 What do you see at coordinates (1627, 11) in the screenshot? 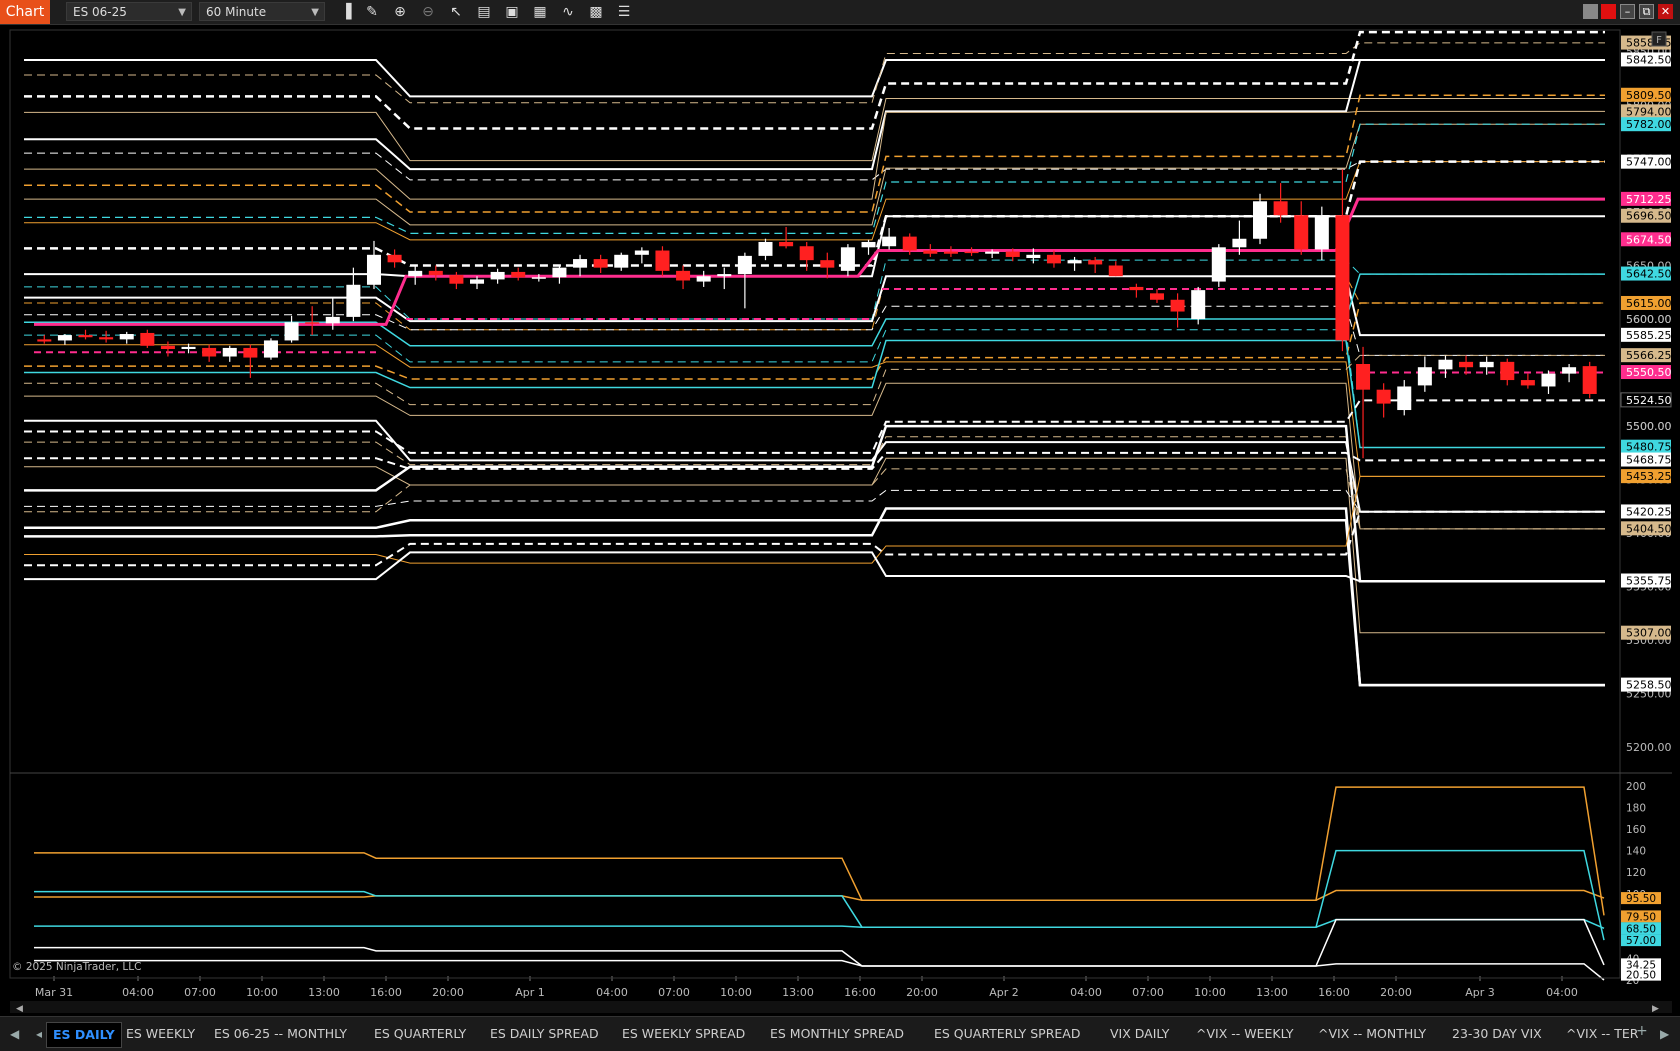
I see `minimize-icon: –` at bounding box center [1627, 11].